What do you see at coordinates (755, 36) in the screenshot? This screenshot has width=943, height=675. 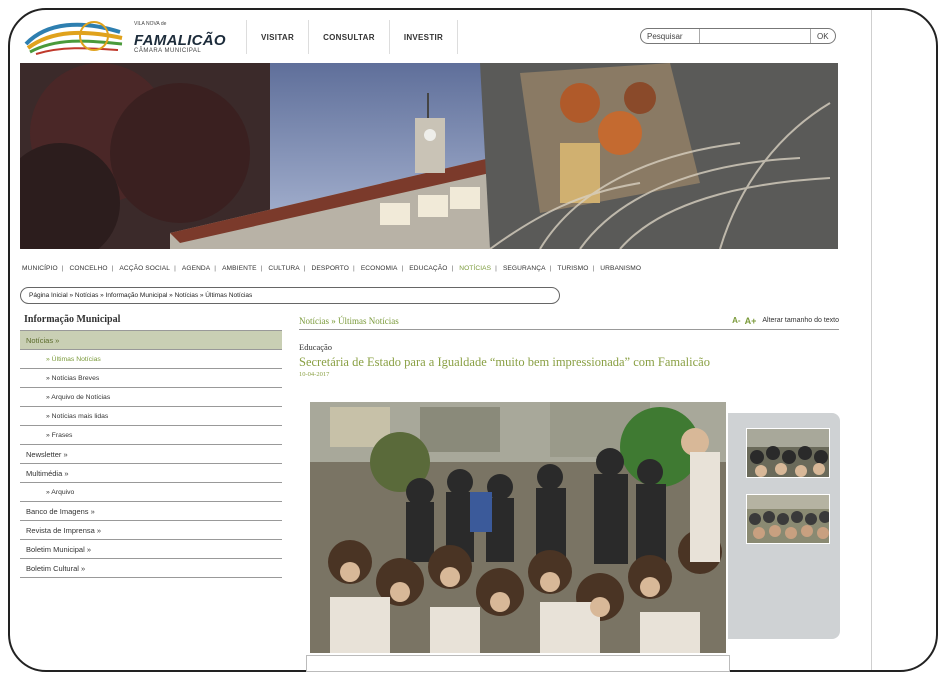 I see `search-input` at bounding box center [755, 36].